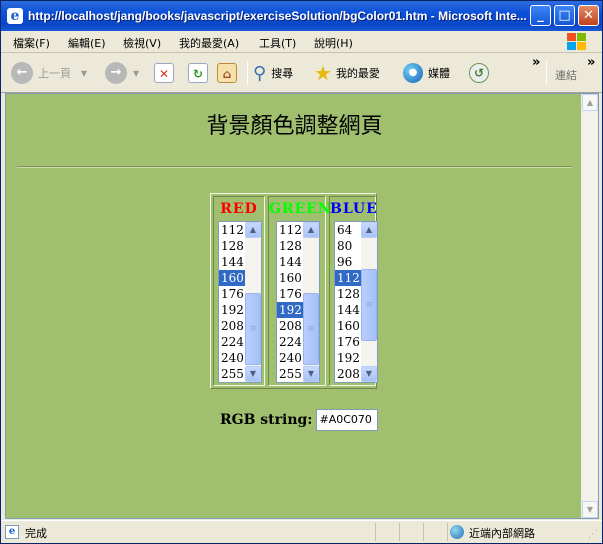 This screenshot has height=544, width=603. I want to click on menu-edit: 編輯(E), so click(87, 43).